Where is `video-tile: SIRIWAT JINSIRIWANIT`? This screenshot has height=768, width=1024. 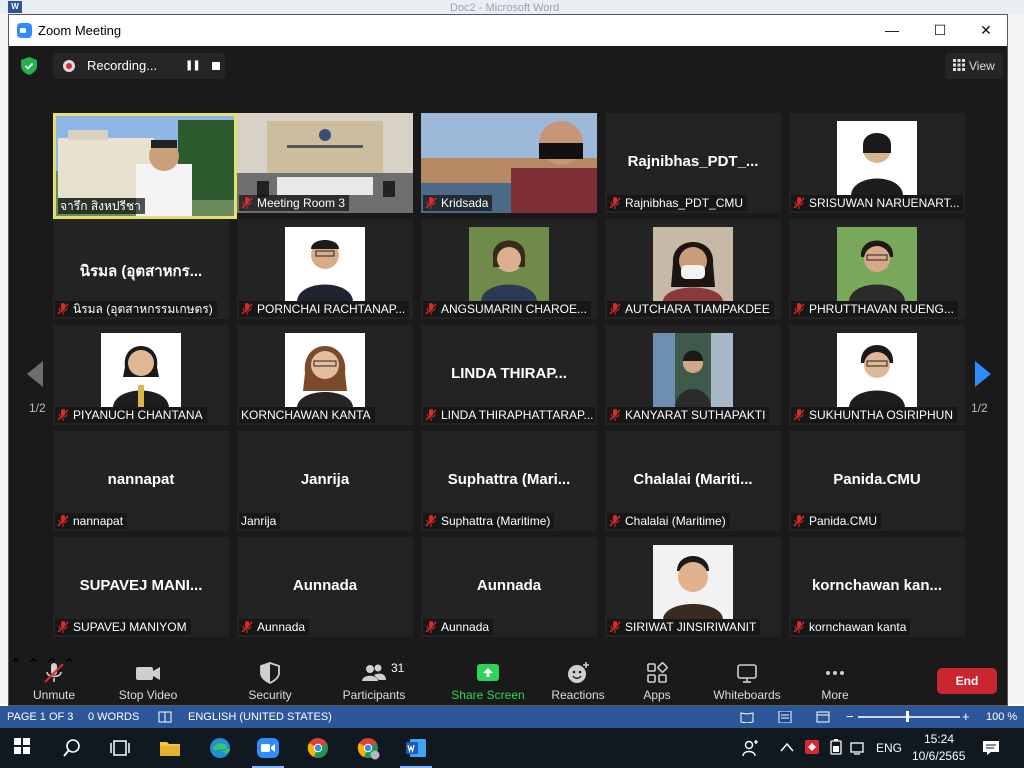 video-tile: SIRIWAT JINSIRIWANIT is located at coordinates (693, 587).